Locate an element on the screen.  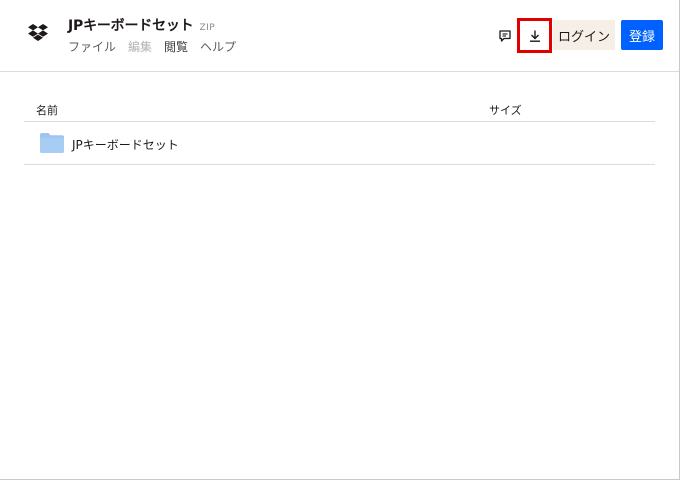
comment-icon is located at coordinates (505, 36).